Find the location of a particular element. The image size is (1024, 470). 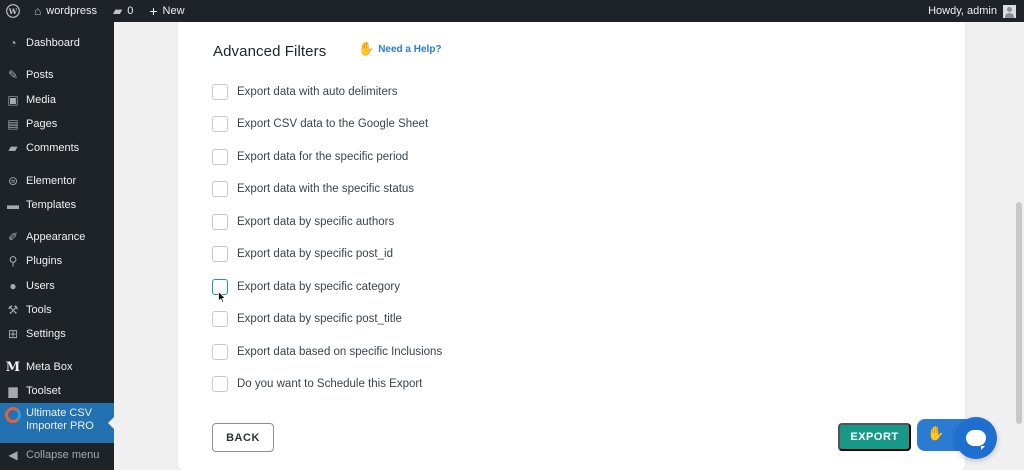

new-label: New is located at coordinates (173, 11).